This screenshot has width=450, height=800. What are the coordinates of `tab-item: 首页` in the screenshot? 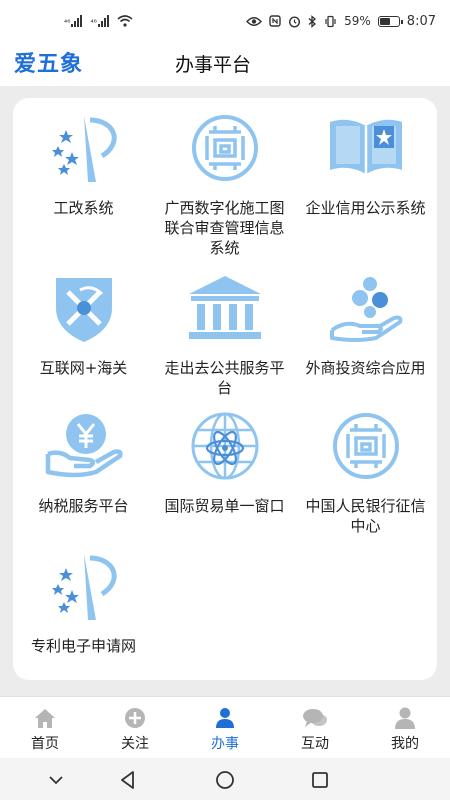 It's located at (45, 727).